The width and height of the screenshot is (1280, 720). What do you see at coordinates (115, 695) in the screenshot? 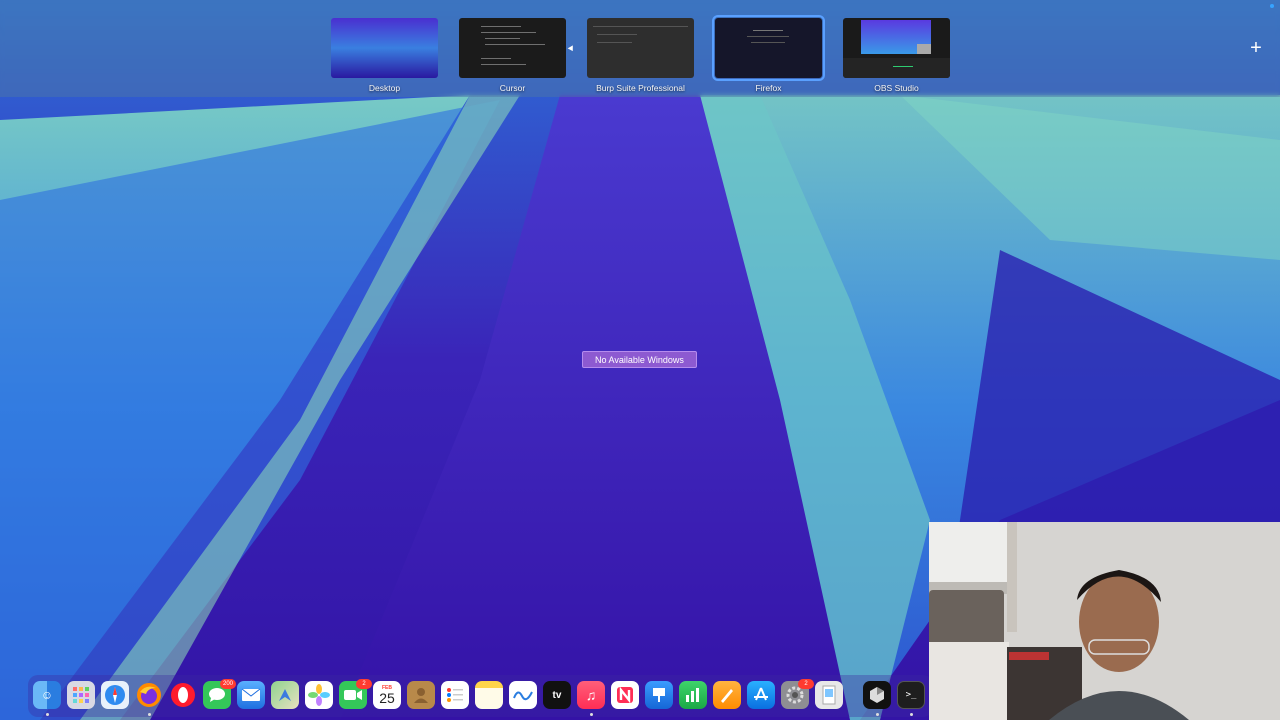
I see `safari-icon` at bounding box center [115, 695].